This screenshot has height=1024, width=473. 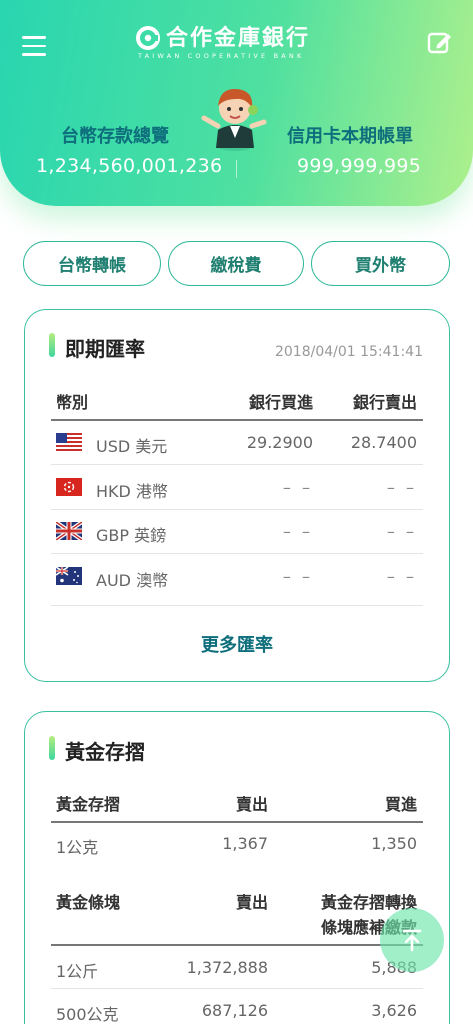 I want to click on summary-divider, so click(x=236, y=169).